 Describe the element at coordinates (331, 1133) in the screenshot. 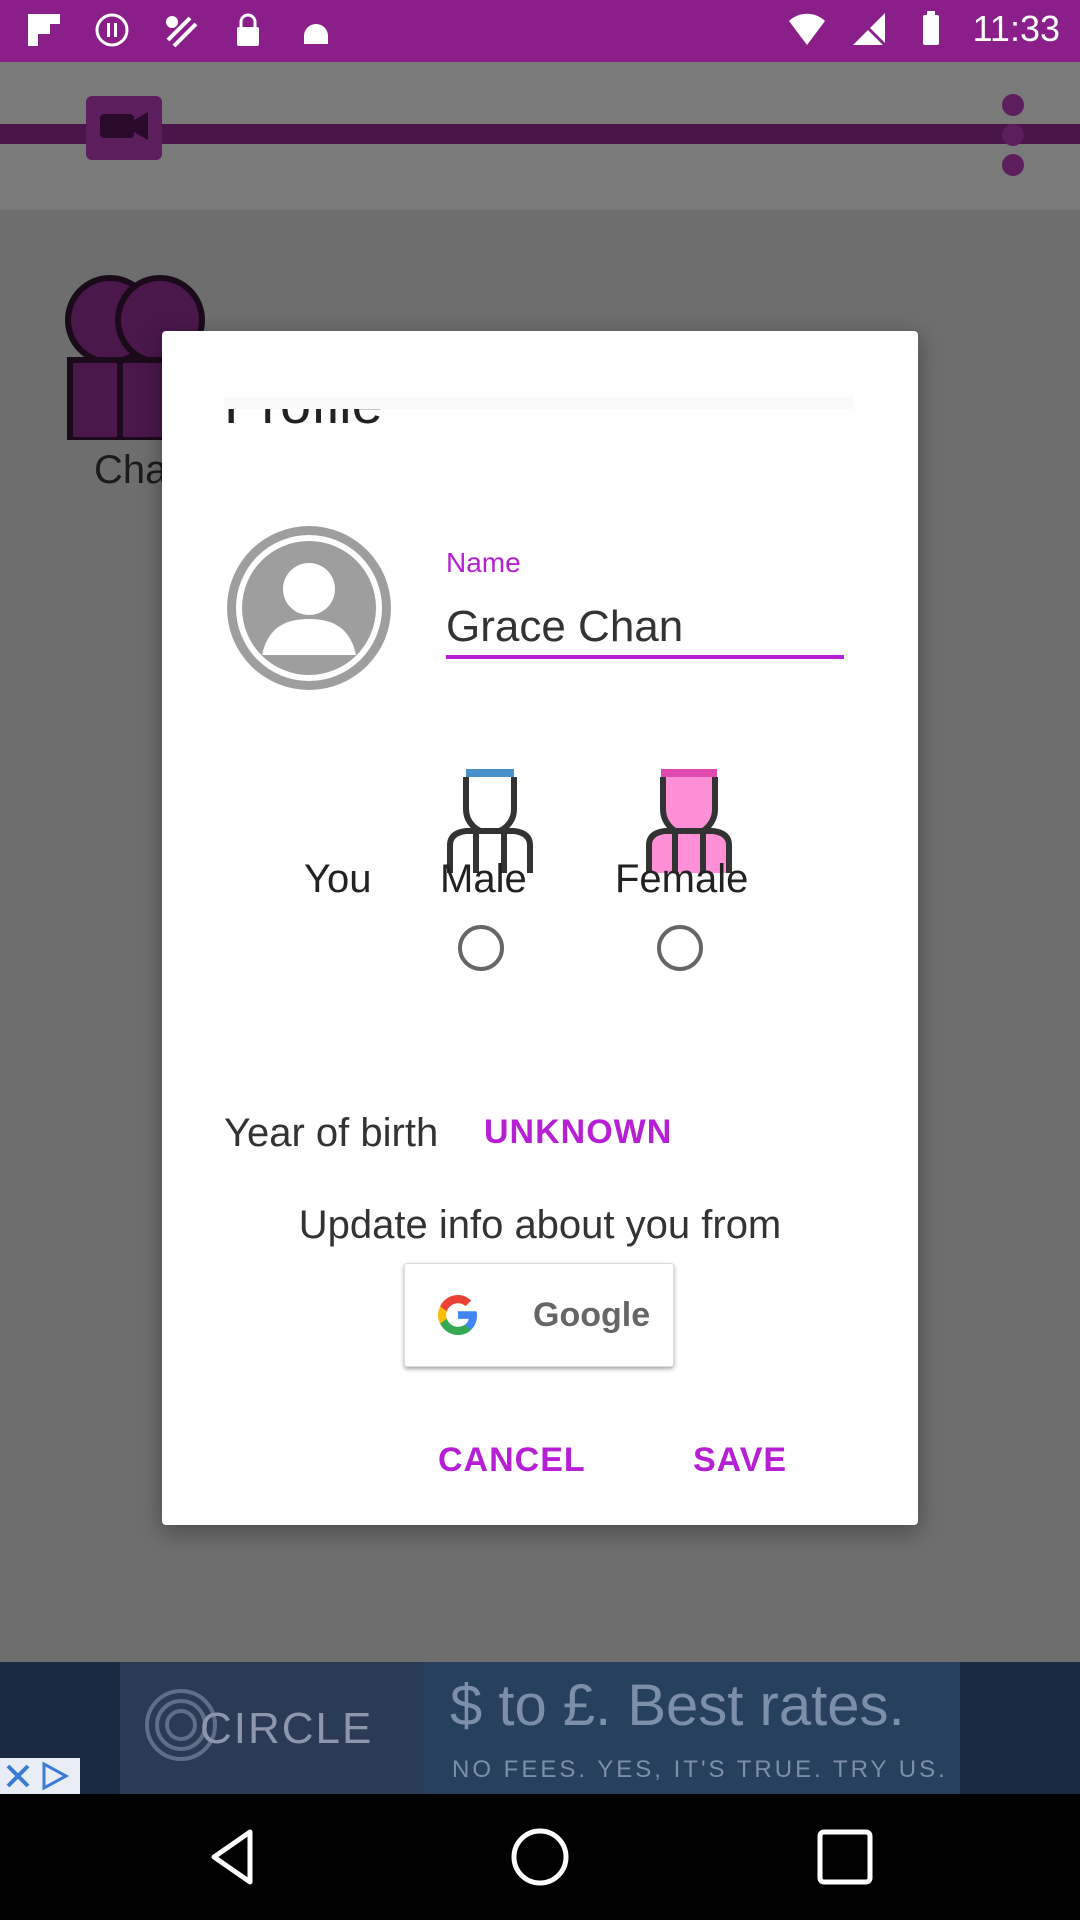

I see `year-of-birth-label: Year of birth` at that location.